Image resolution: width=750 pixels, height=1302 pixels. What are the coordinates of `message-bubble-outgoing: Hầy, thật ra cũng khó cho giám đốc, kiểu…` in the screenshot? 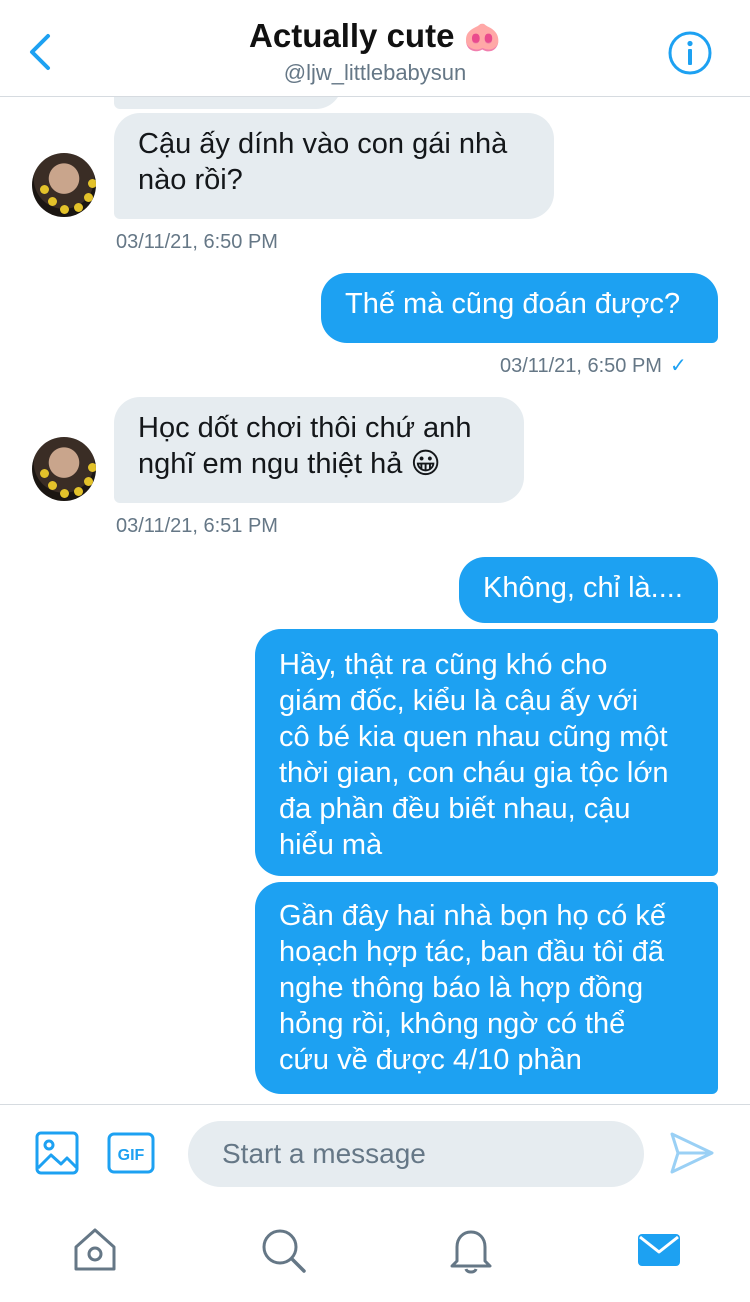 It's located at (486, 752).